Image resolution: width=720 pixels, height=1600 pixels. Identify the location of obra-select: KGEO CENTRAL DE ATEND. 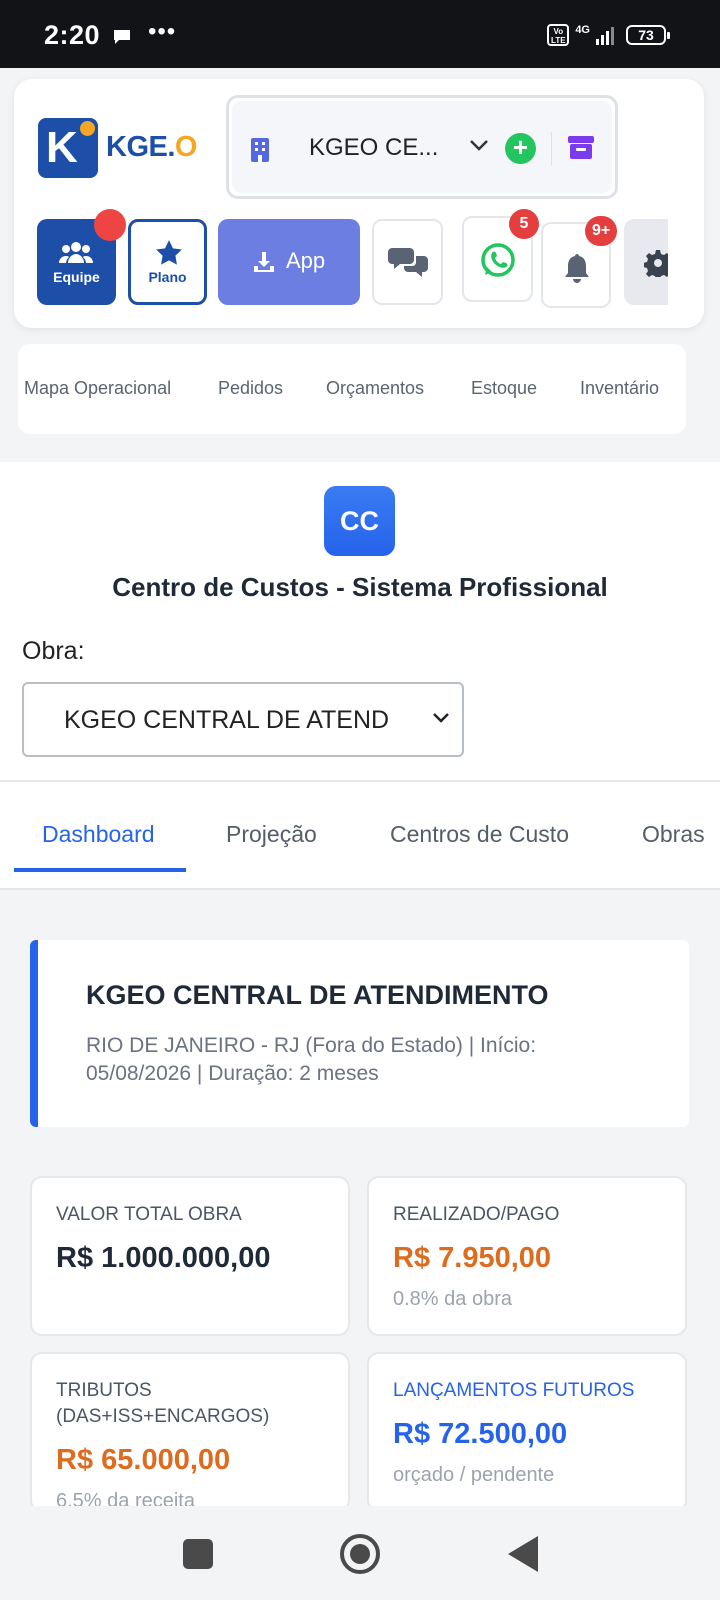
(243, 719).